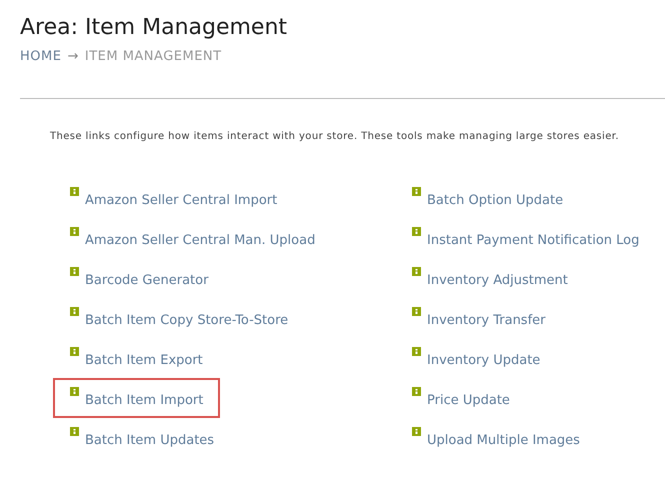 This screenshot has height=484, width=665. What do you see at coordinates (181, 201) in the screenshot?
I see `tool-link: Amazon Seller Central Import` at bounding box center [181, 201].